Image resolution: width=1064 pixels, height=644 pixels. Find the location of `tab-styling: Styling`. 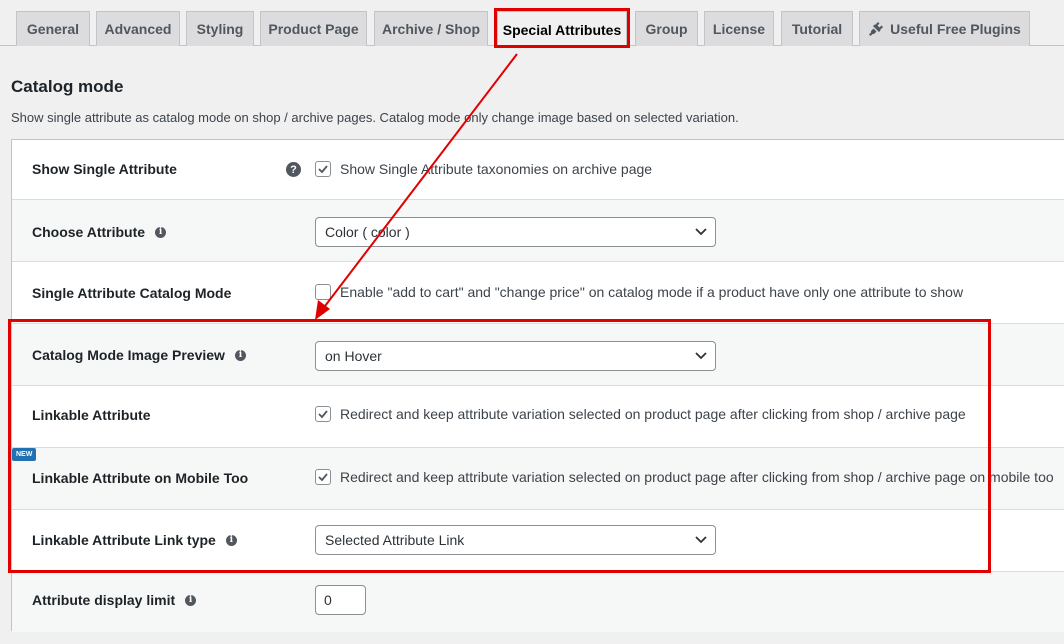

tab-styling: Styling is located at coordinates (220, 28).